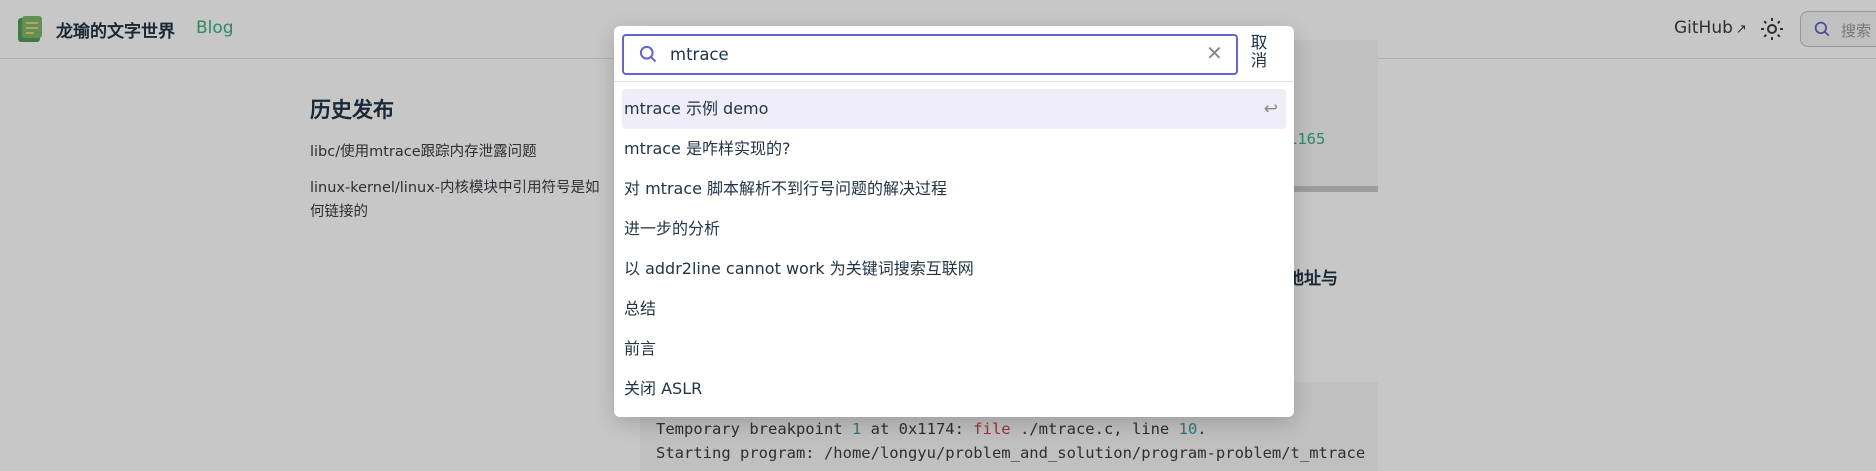 Image resolution: width=1876 pixels, height=471 pixels. I want to click on search-result-label: 关闭 ASLR, so click(663, 388).